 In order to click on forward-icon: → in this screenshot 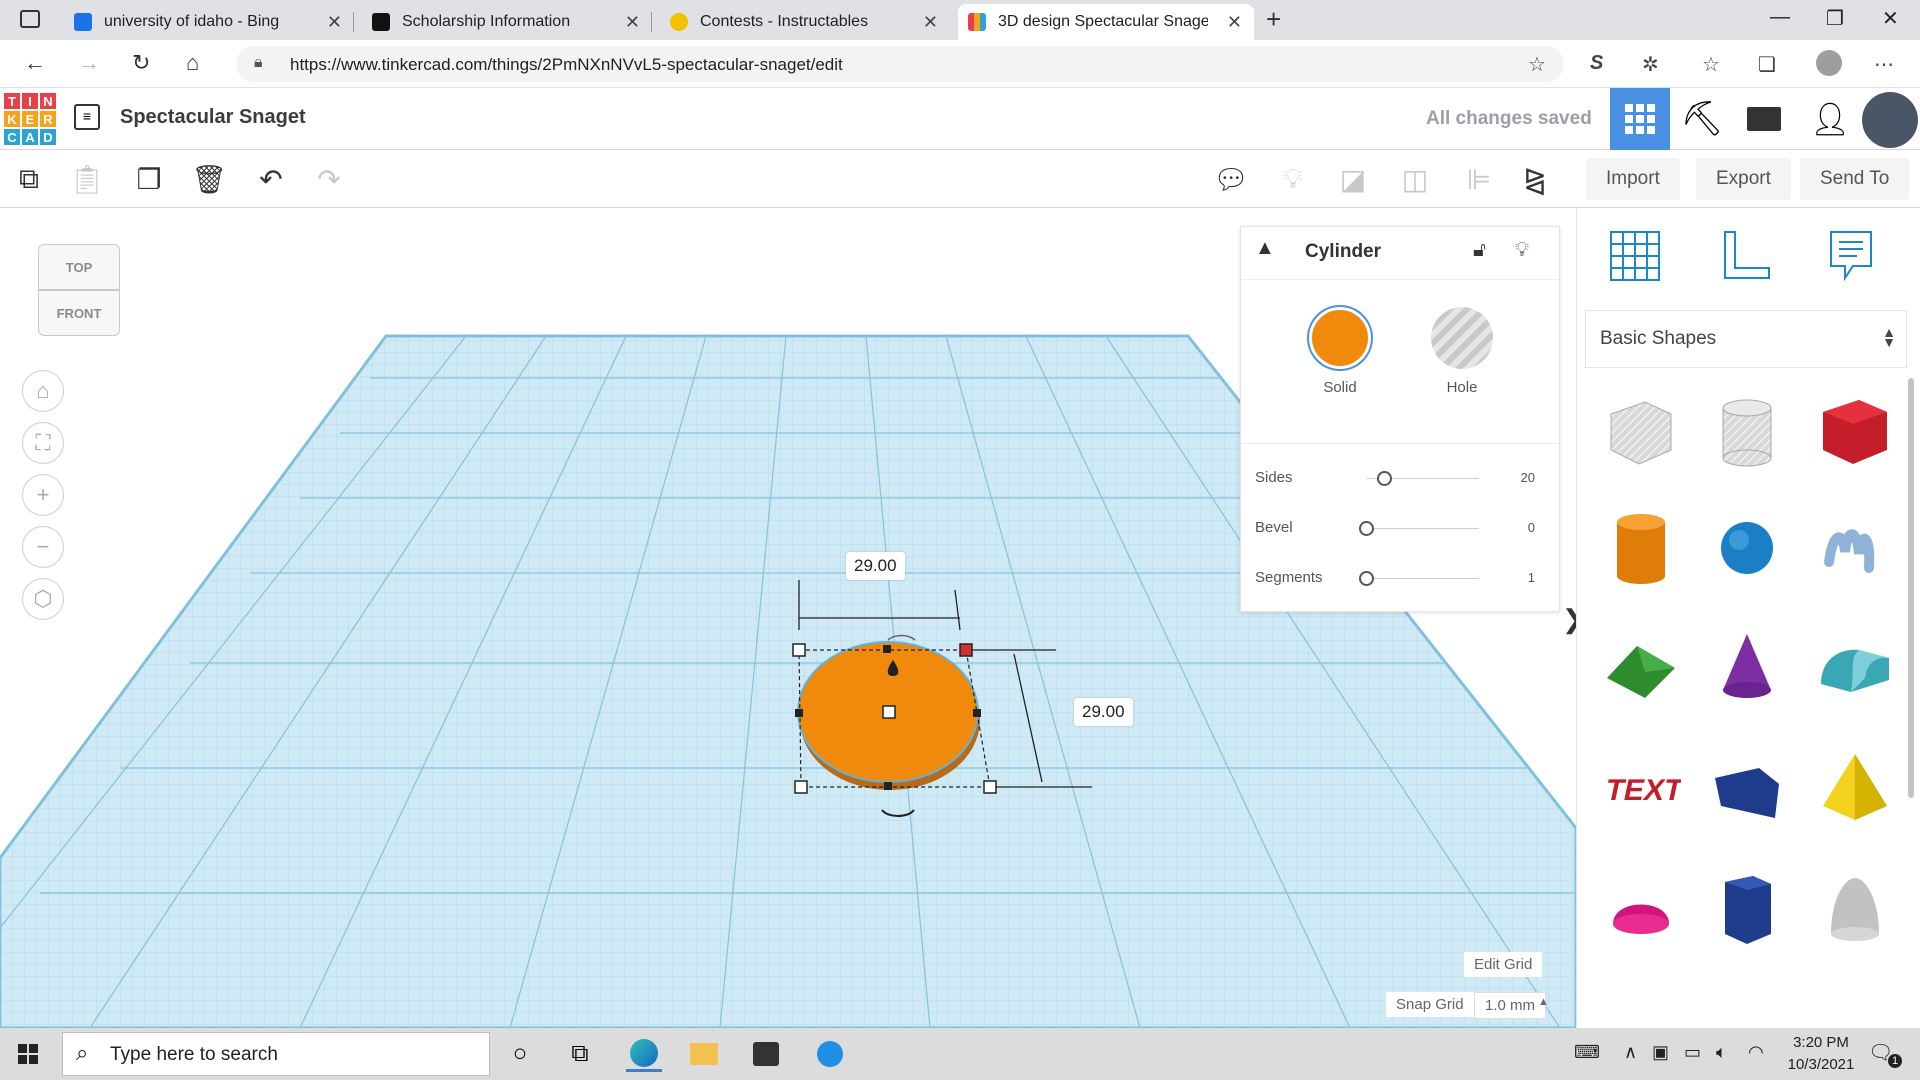, I will do `click(89, 63)`.